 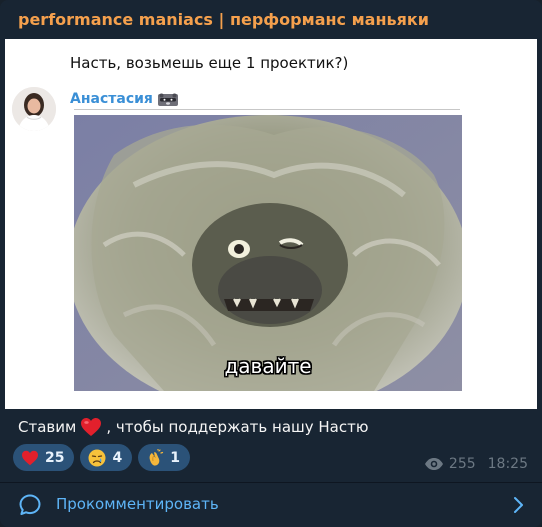 I want to click on comment-button: Прокомментировать, so click(x=271, y=505).